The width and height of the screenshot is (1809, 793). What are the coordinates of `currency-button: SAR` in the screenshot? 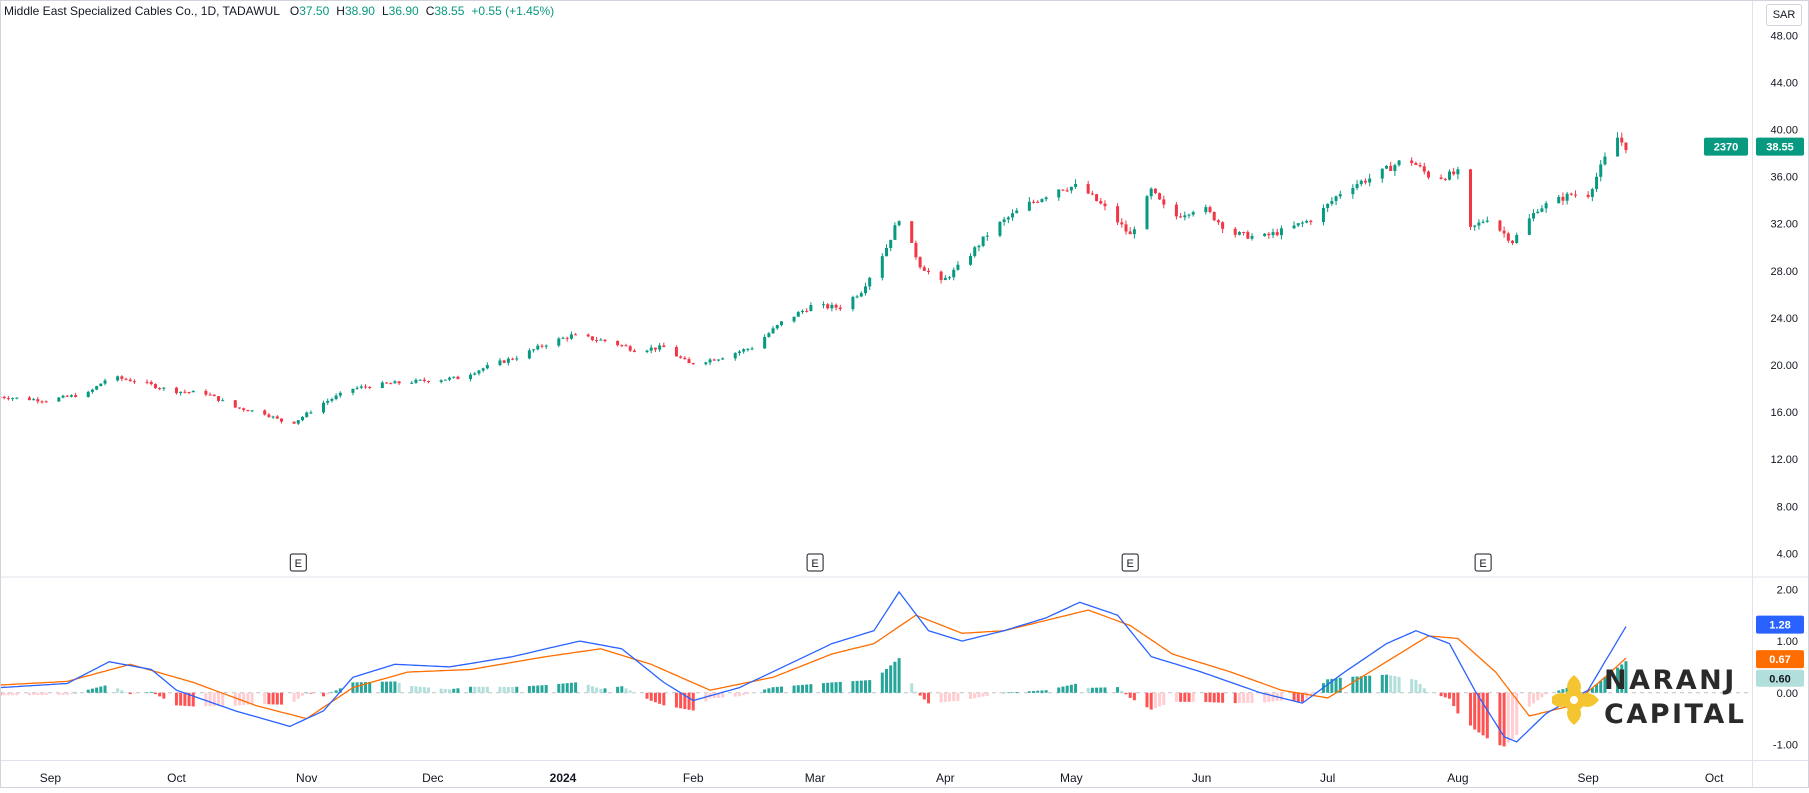 It's located at (1784, 15).